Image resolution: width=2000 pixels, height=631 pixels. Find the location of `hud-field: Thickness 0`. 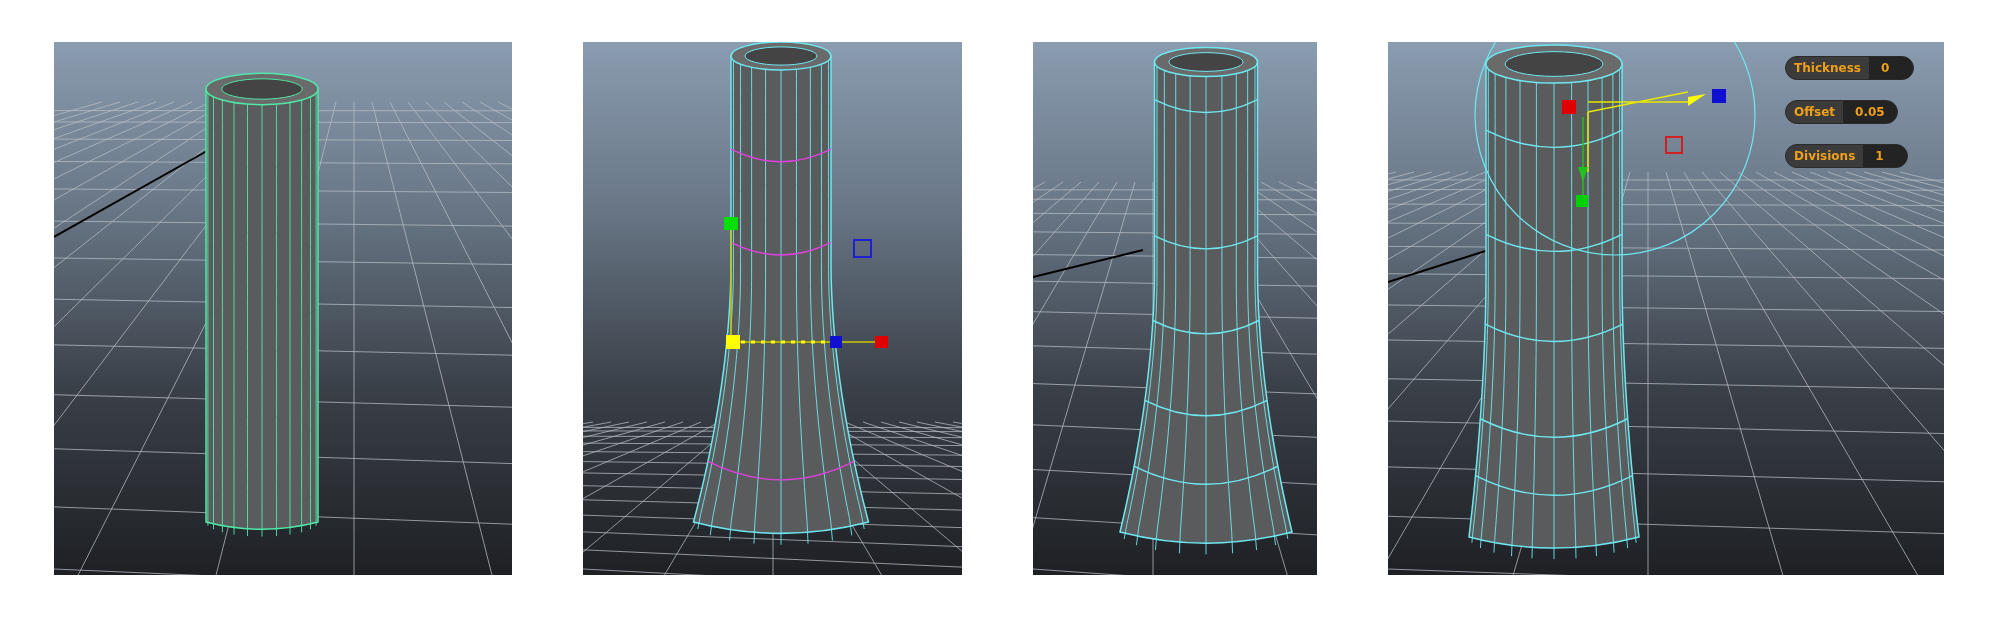

hud-field: Thickness 0 is located at coordinates (1849, 68).